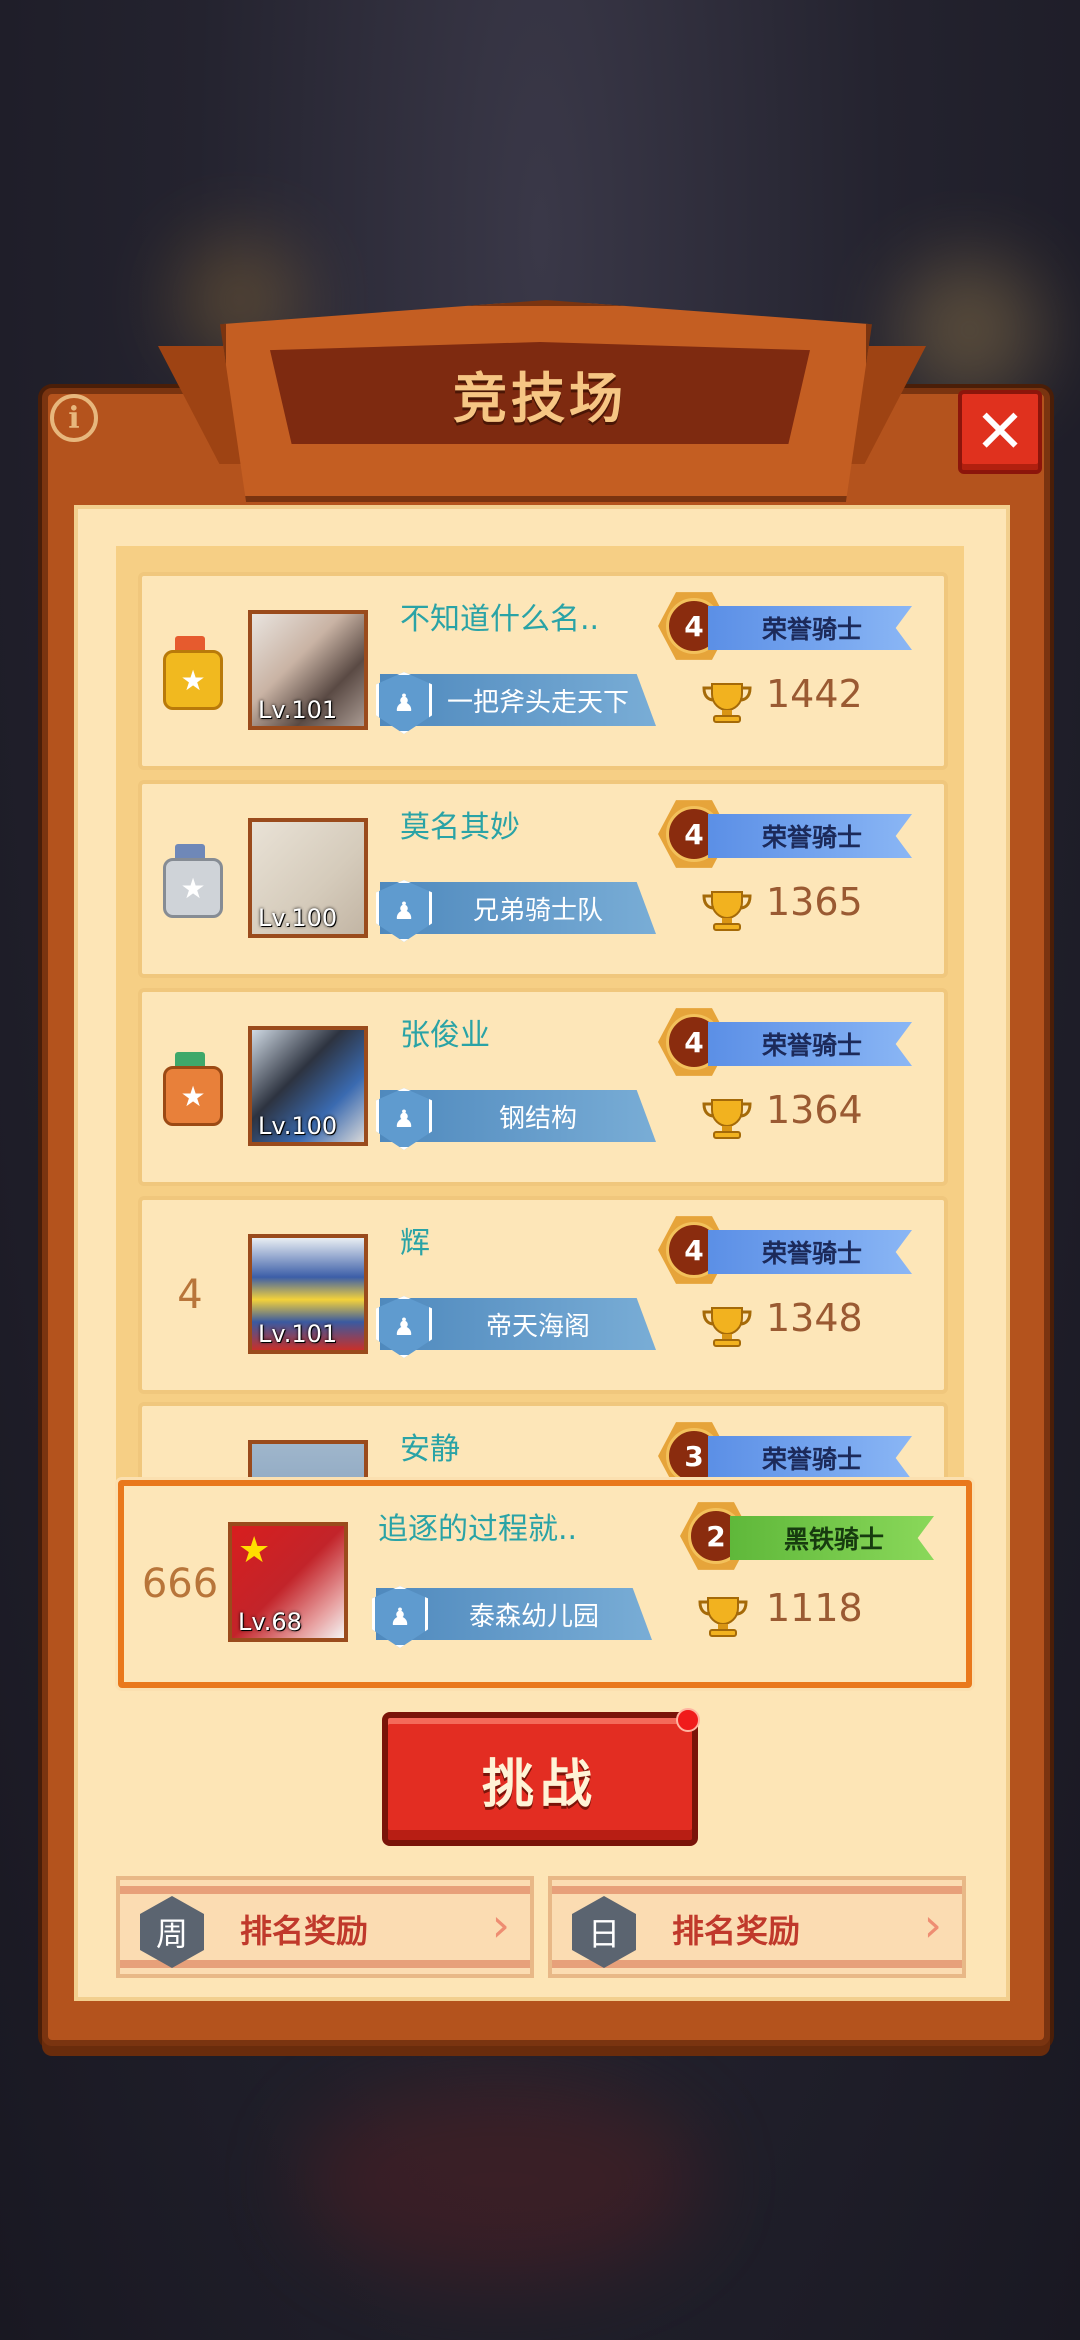  What do you see at coordinates (543, 1295) in the screenshot?
I see `ranking-row: 4 Lv.101 辉 帝天海阁 ♟ 4 荣誉骑士 1348` at bounding box center [543, 1295].